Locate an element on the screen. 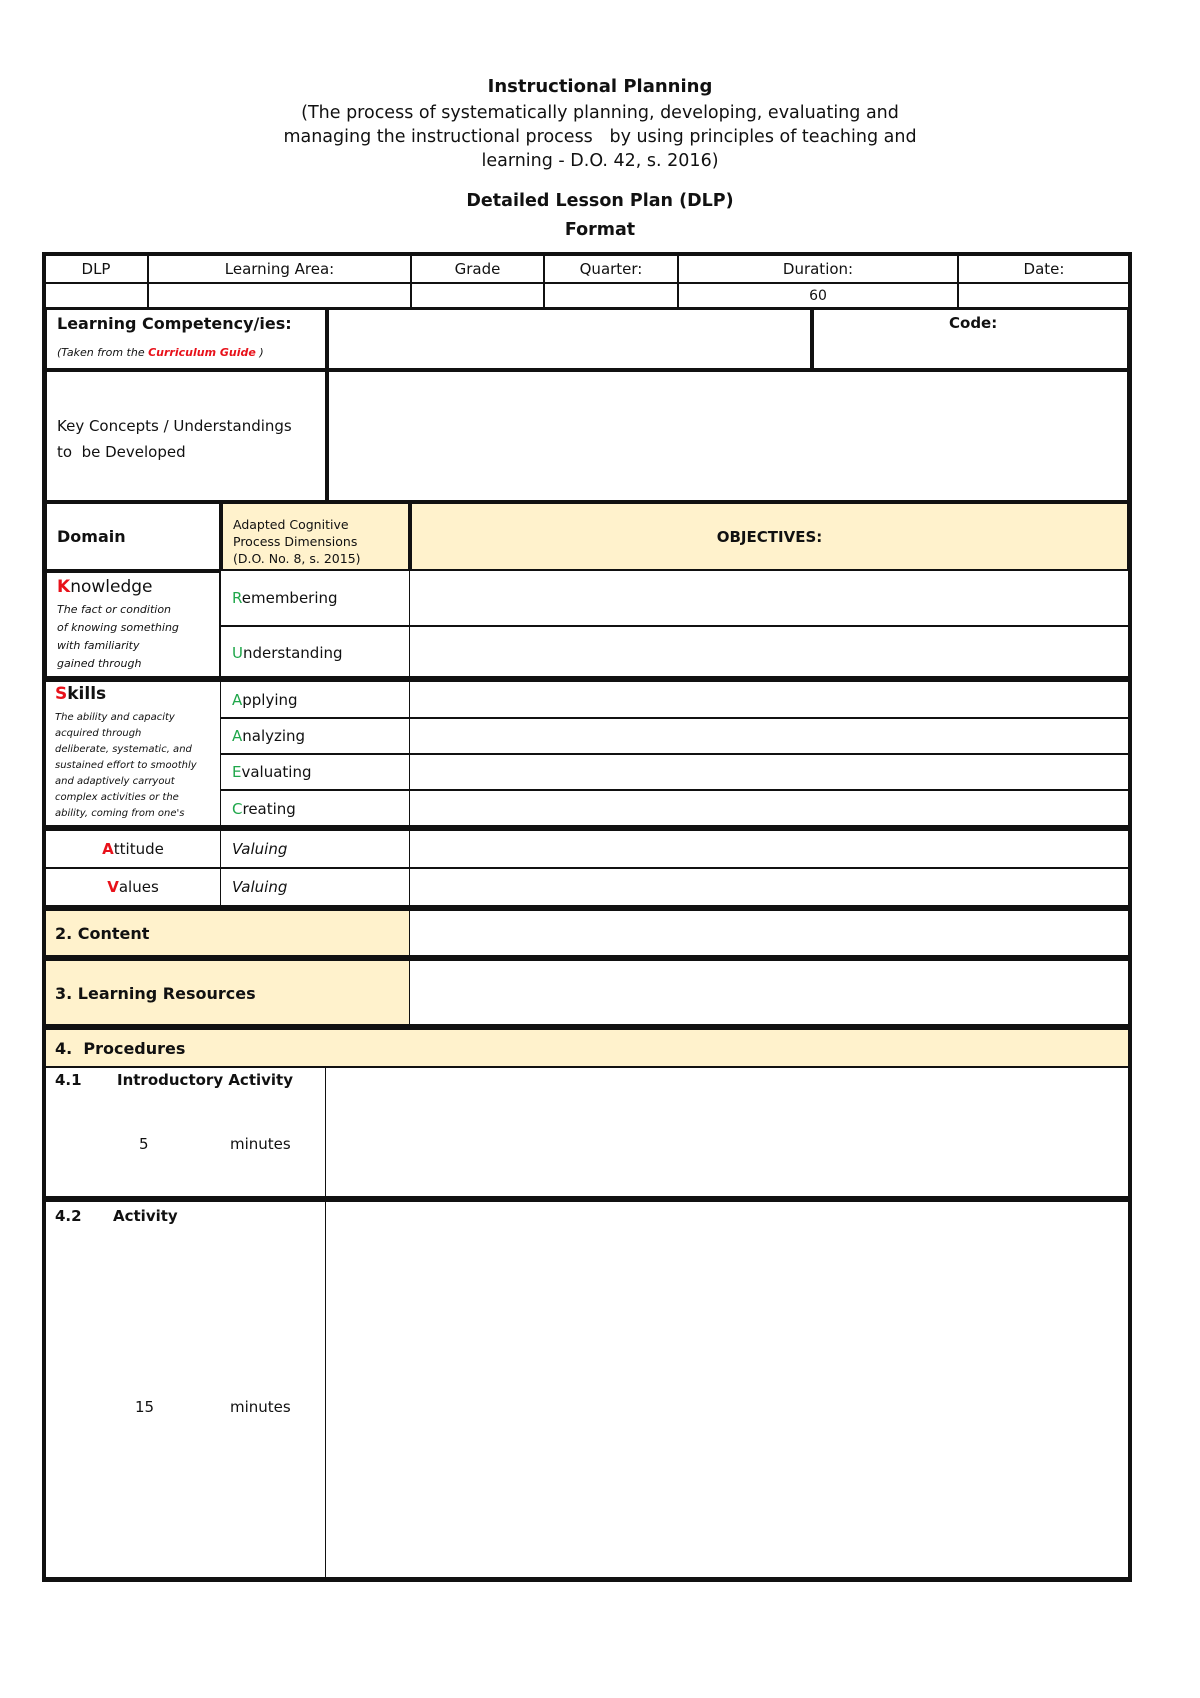 The width and height of the screenshot is (1200, 1698). skills-initial: S is located at coordinates (61, 694).